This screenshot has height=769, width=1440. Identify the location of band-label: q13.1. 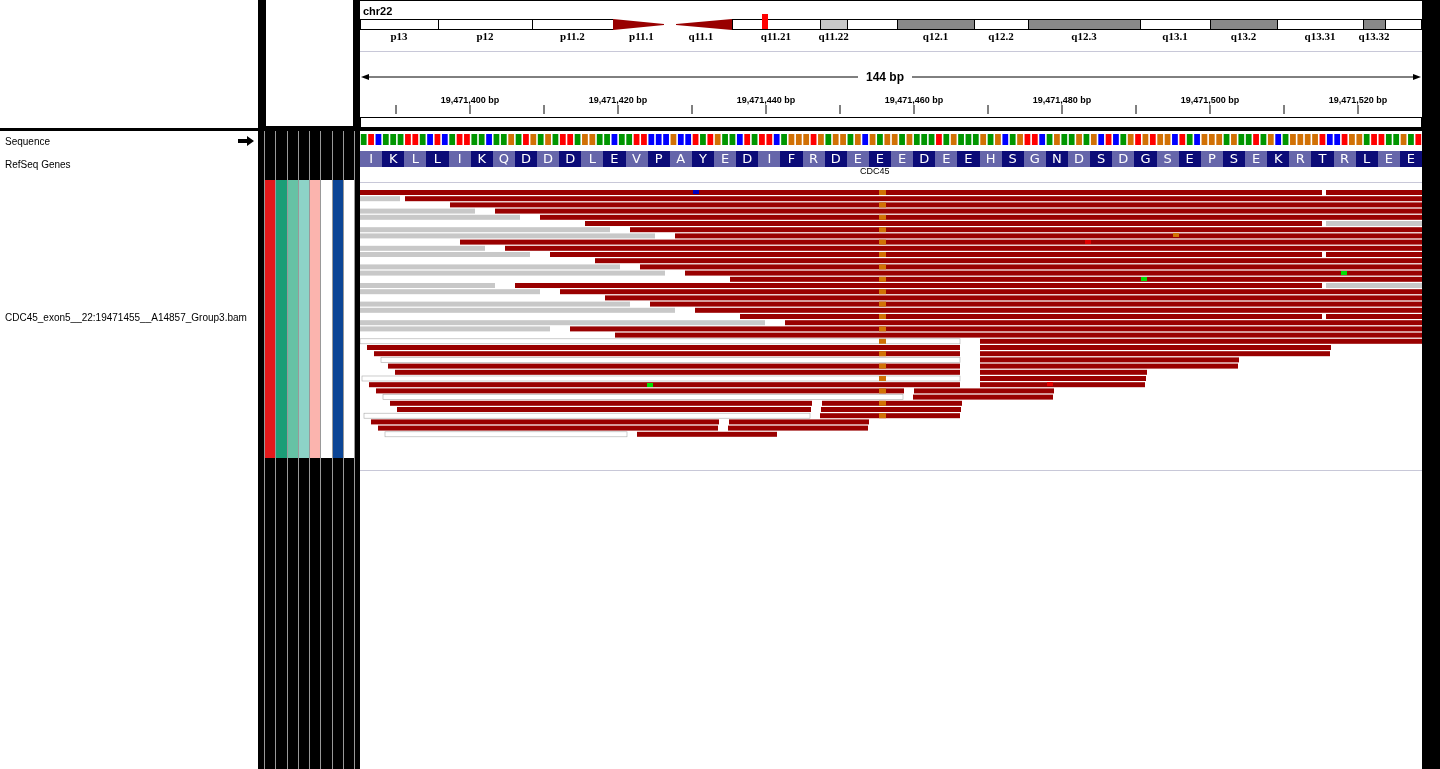
(1175, 36).